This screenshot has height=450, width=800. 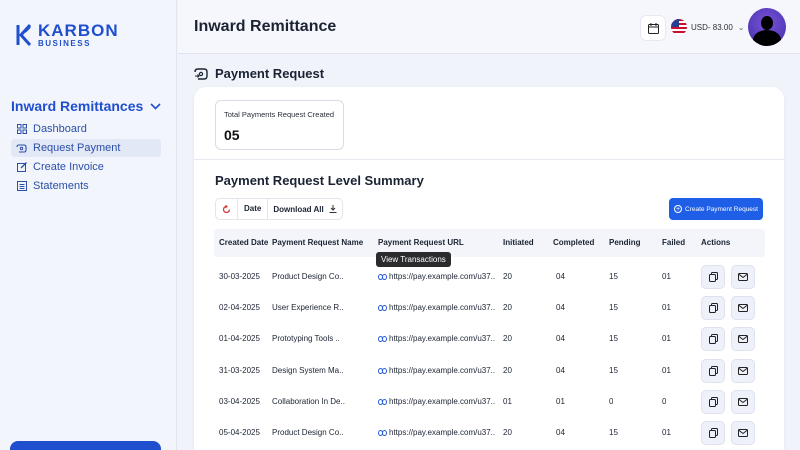 I want to click on brand-logo: KARBON BUSINESS, so click(x=67, y=35).